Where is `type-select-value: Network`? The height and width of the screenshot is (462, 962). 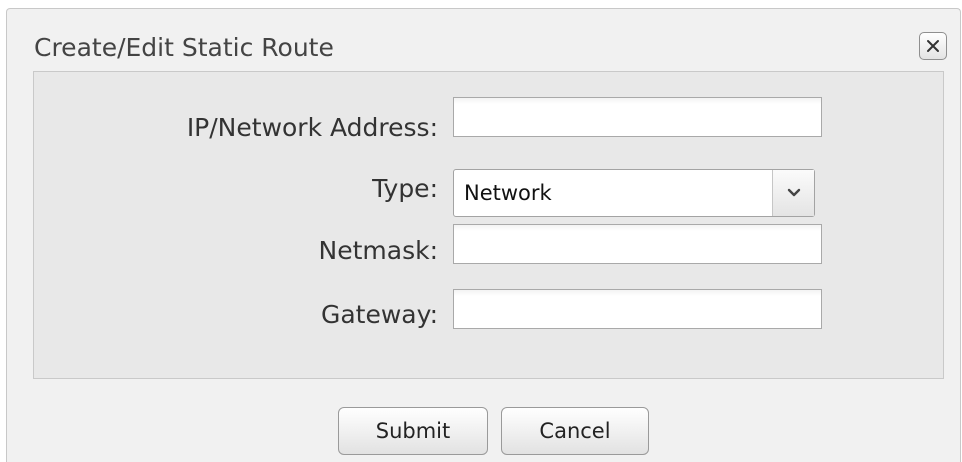 type-select-value: Network is located at coordinates (508, 193).